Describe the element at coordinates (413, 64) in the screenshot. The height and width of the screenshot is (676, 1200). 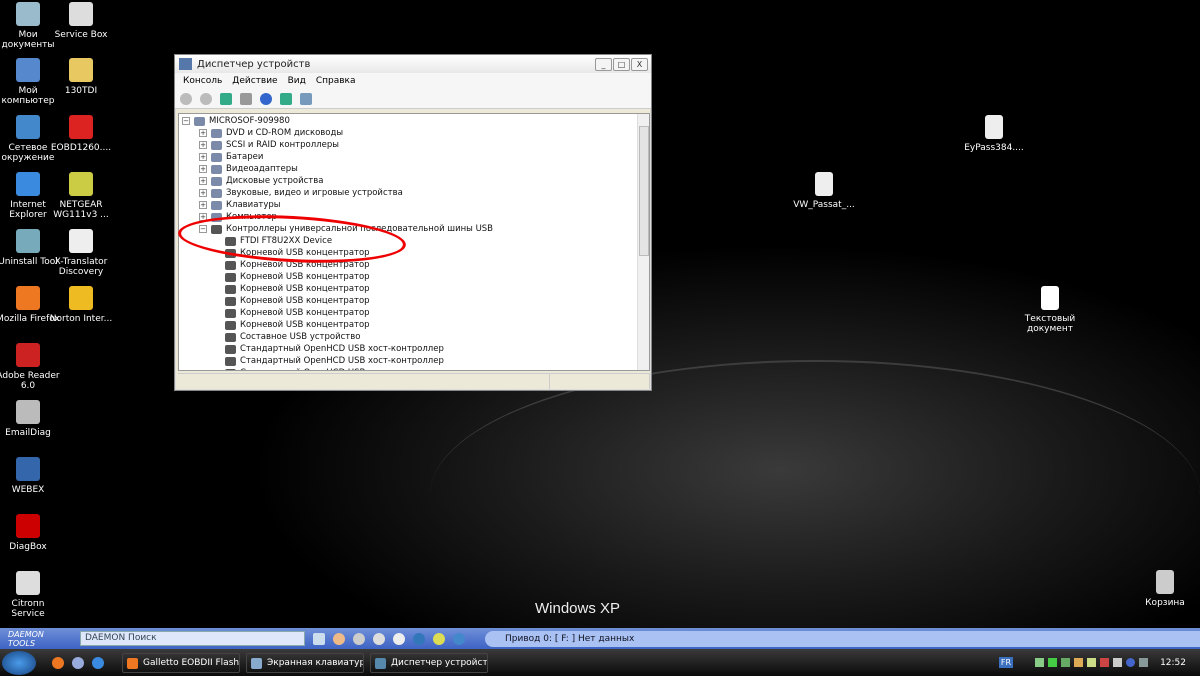
I see `title-bar: Диспетчер устройств _ □ X` at that location.